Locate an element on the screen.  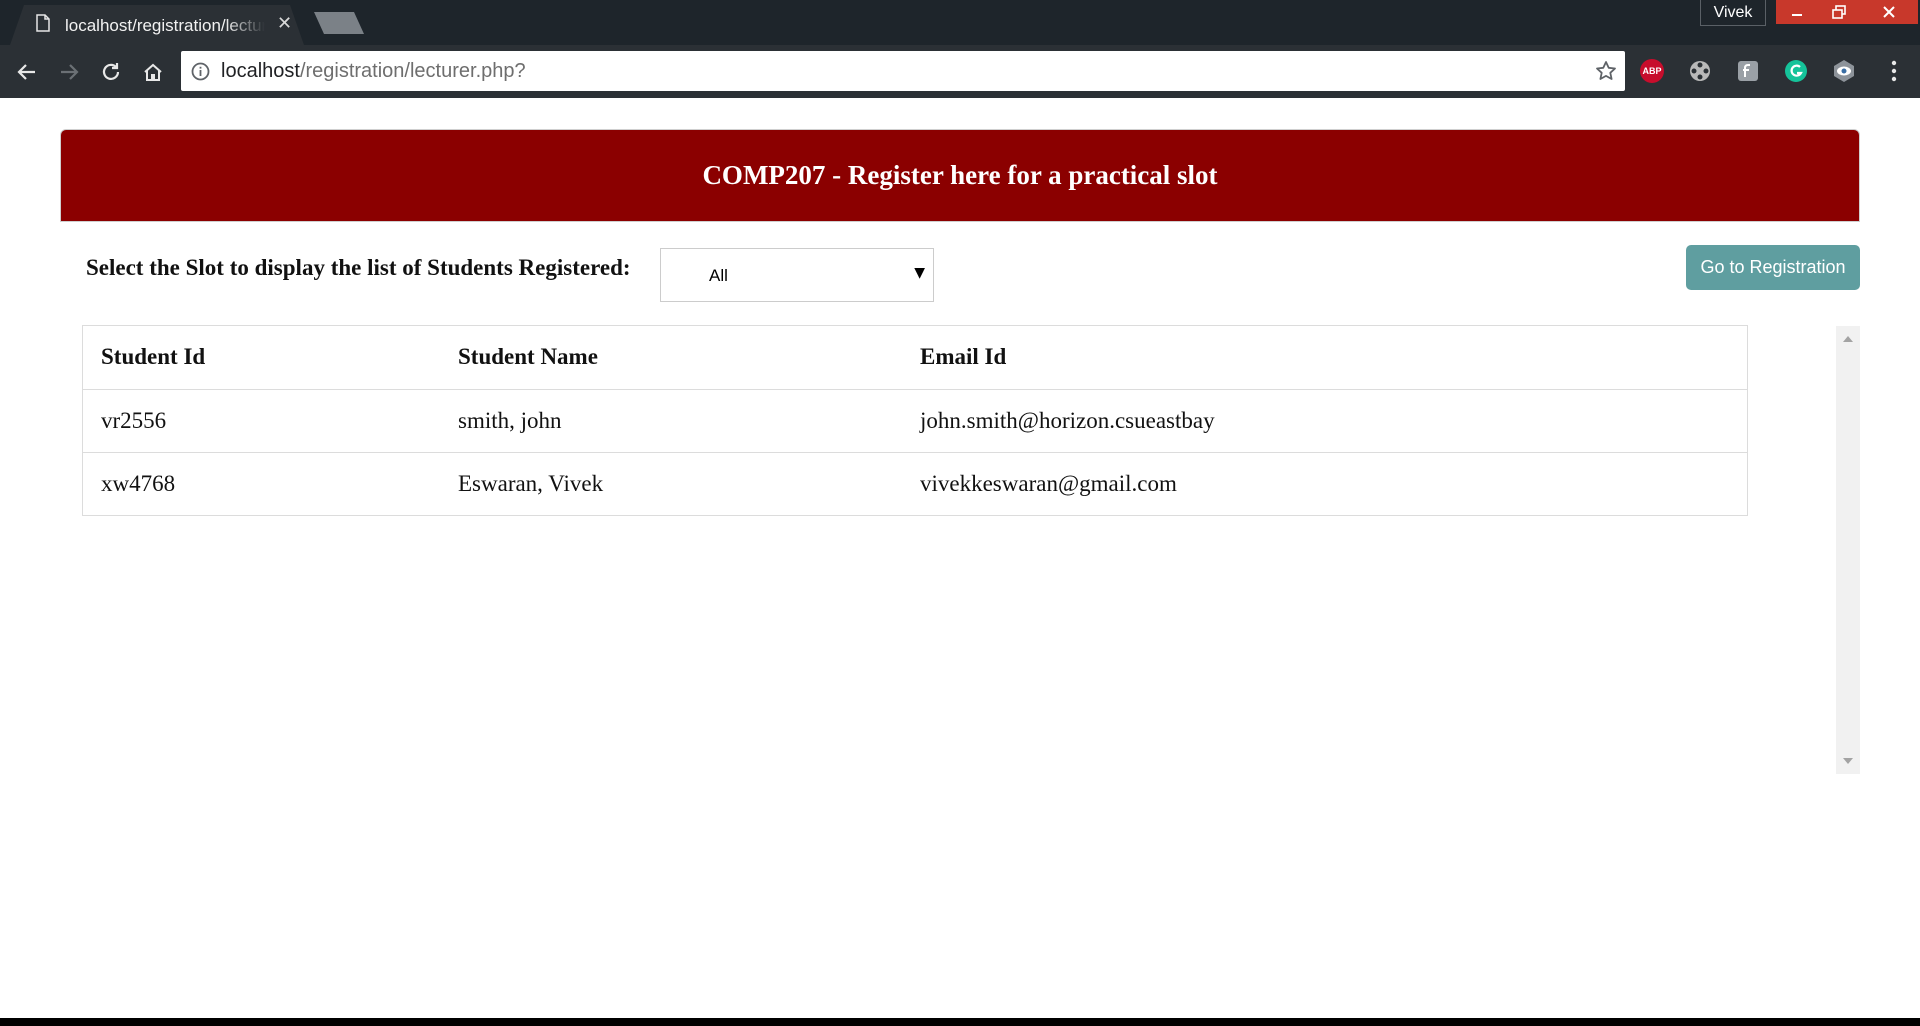
home-button is located at coordinates (153, 72).